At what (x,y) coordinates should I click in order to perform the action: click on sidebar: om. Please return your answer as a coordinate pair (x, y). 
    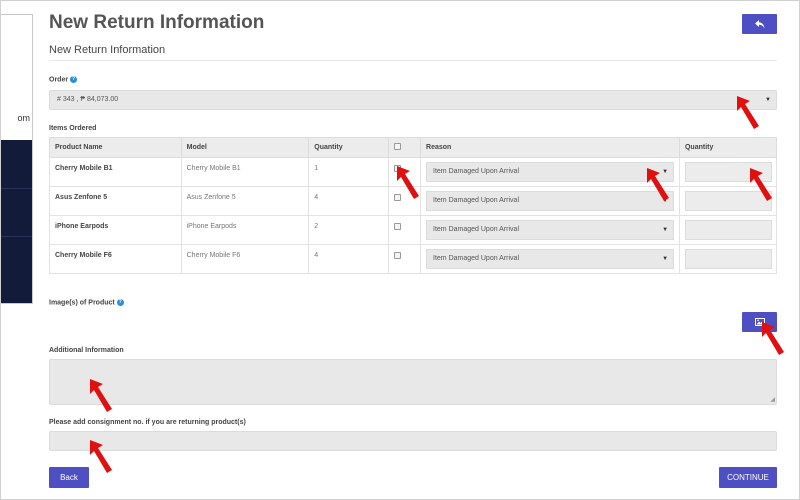
    Looking at the image, I should click on (17, 159).